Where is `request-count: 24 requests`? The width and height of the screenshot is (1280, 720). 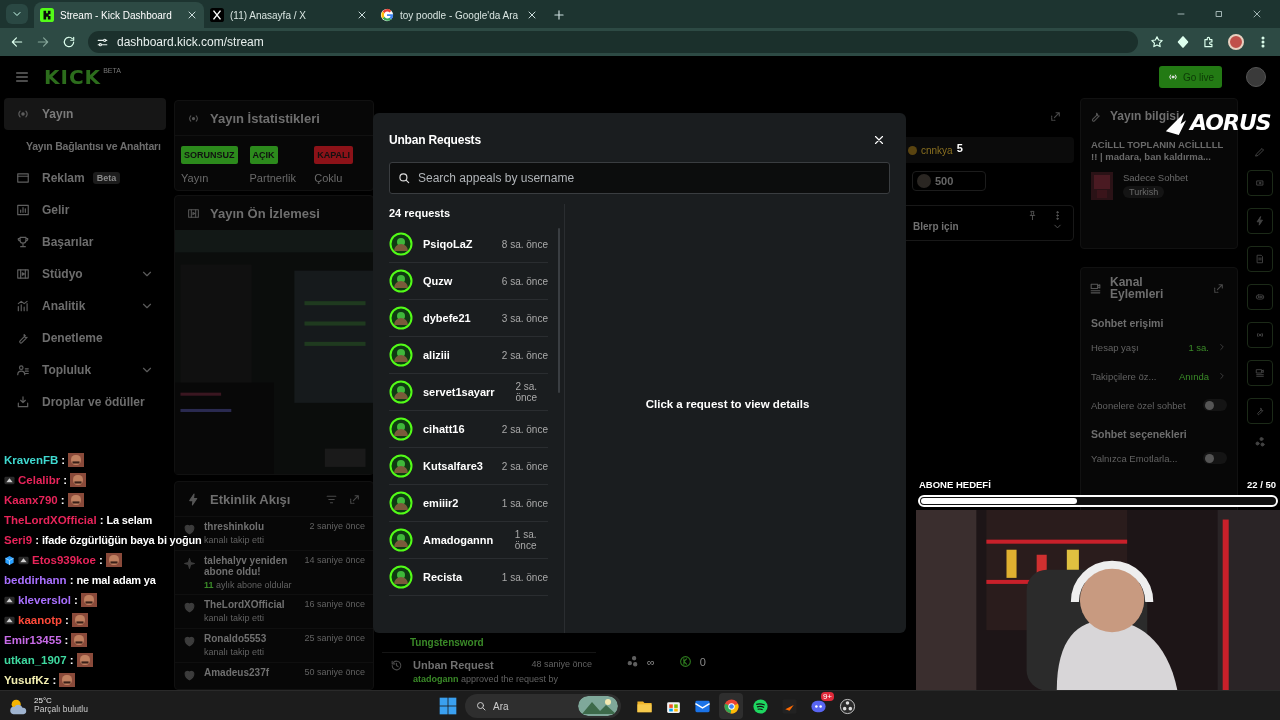
request-count: 24 requests is located at coordinates (420, 213).